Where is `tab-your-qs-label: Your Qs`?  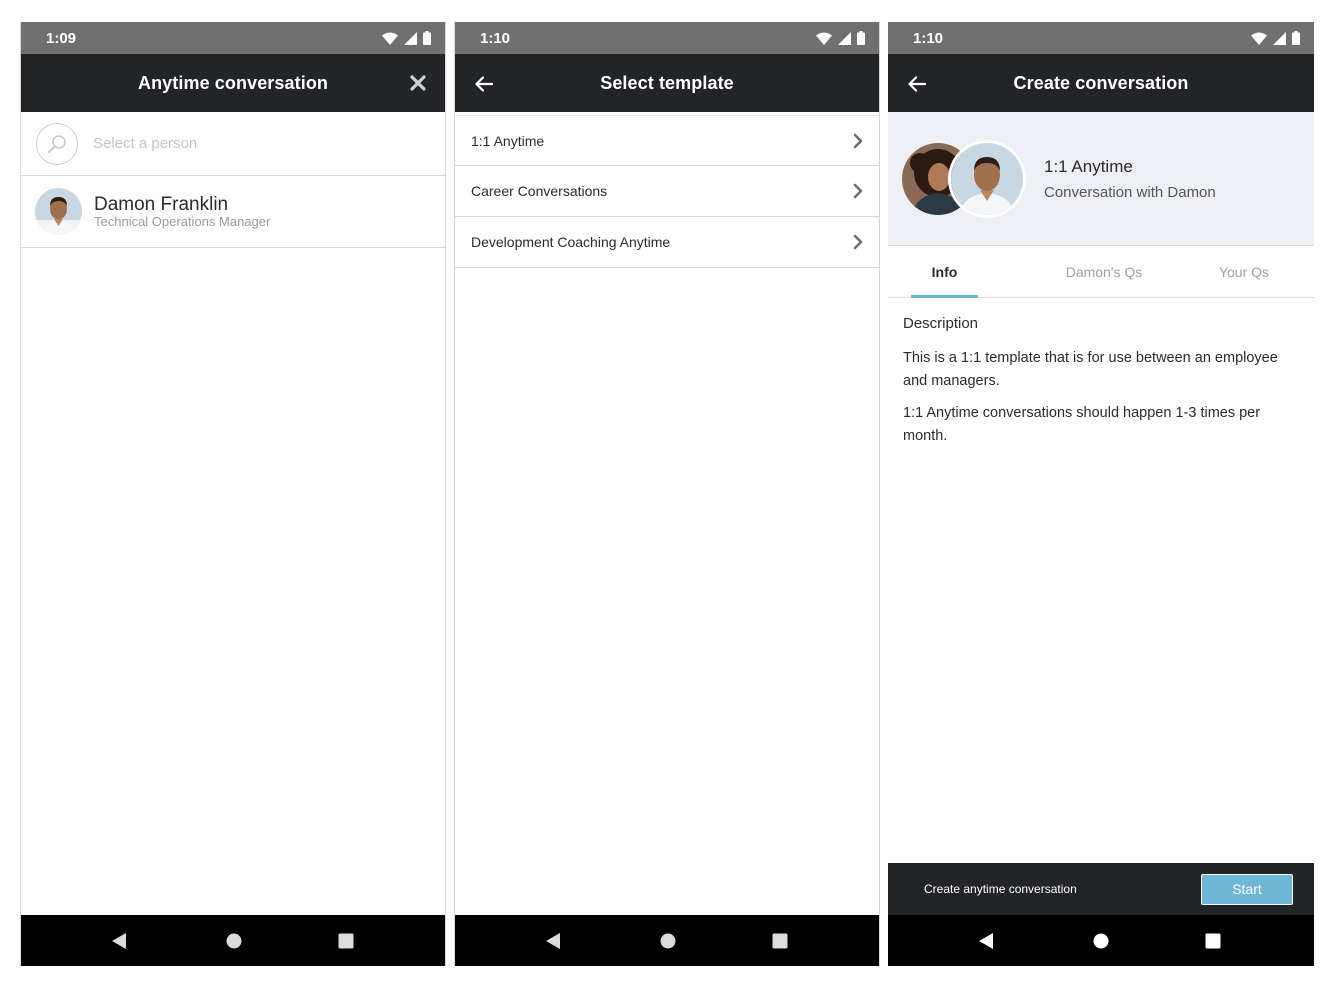 tab-your-qs-label: Your Qs is located at coordinates (1244, 271).